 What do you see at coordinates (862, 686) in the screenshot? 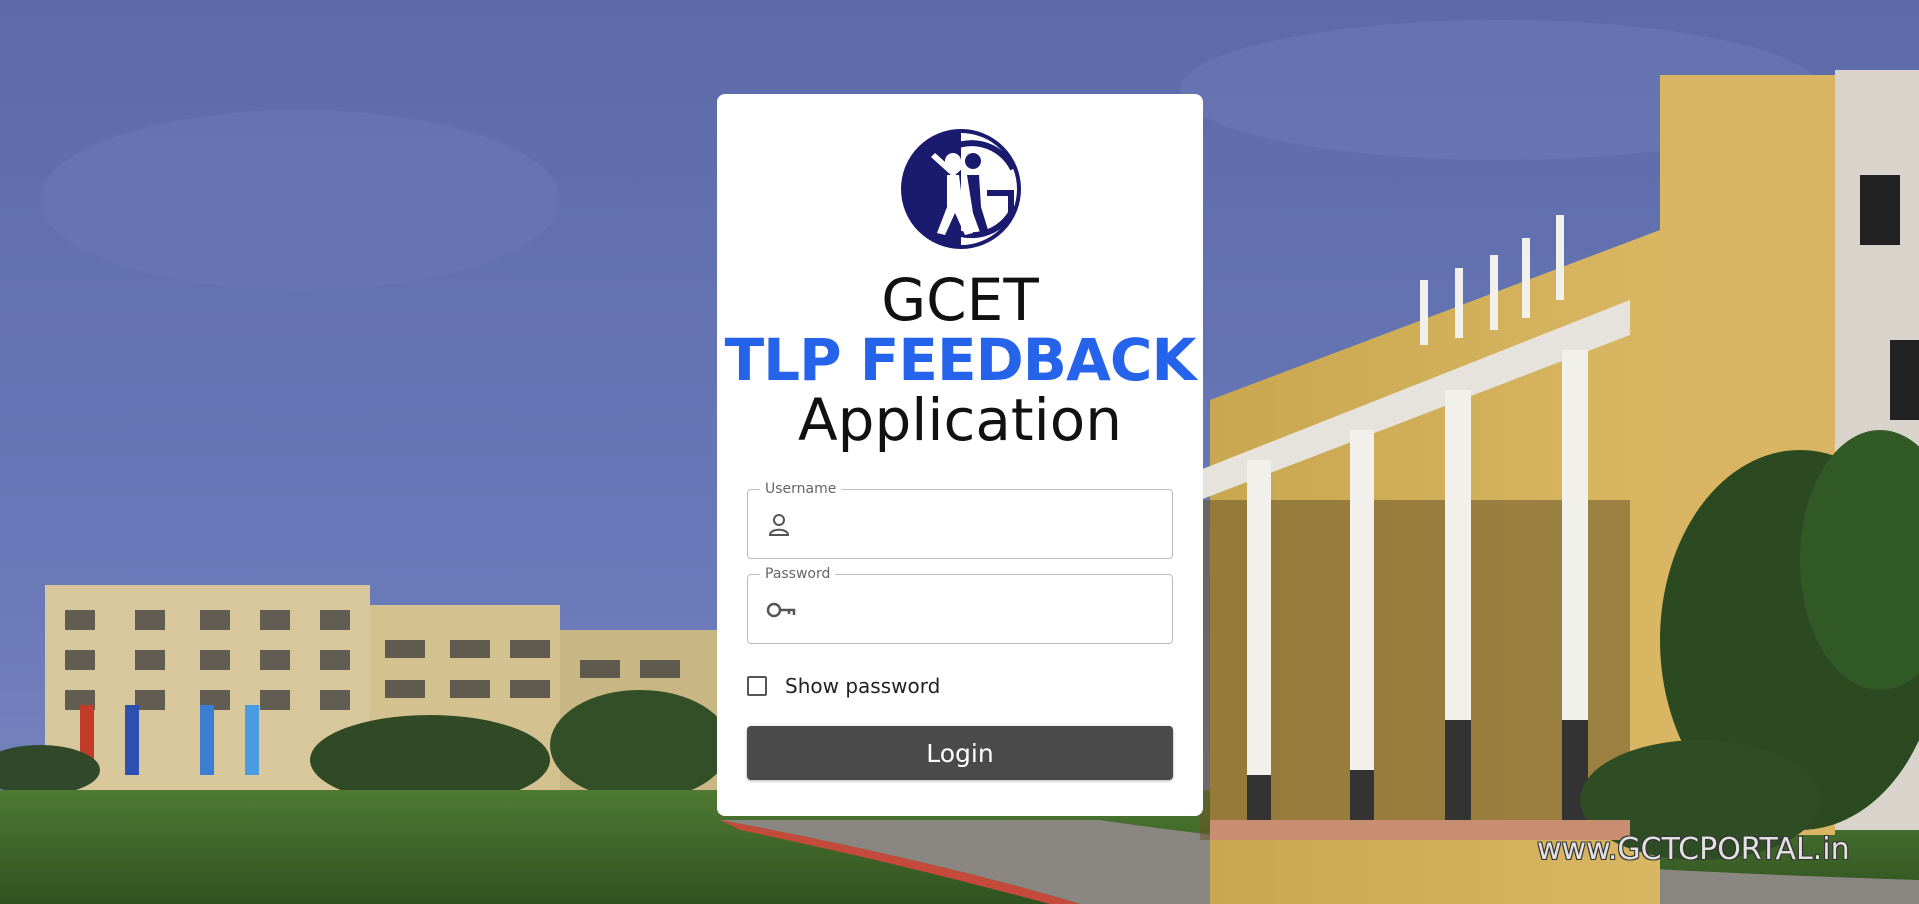
I see `show-password-label: Show password` at bounding box center [862, 686].